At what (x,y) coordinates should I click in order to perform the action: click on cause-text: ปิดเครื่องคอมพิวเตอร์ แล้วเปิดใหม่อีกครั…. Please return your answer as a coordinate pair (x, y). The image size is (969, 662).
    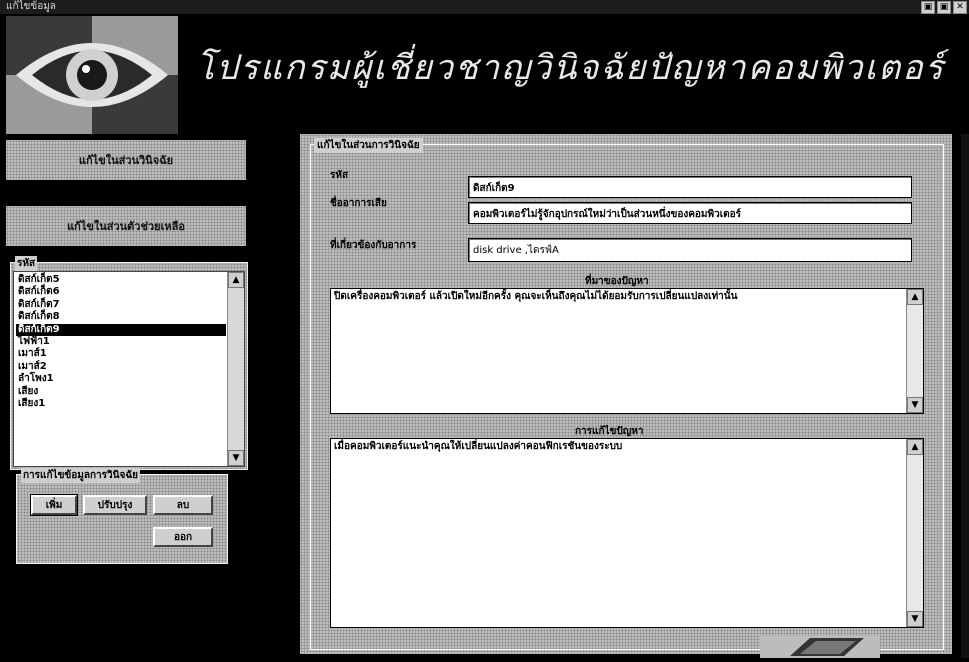
    Looking at the image, I should click on (536, 296).